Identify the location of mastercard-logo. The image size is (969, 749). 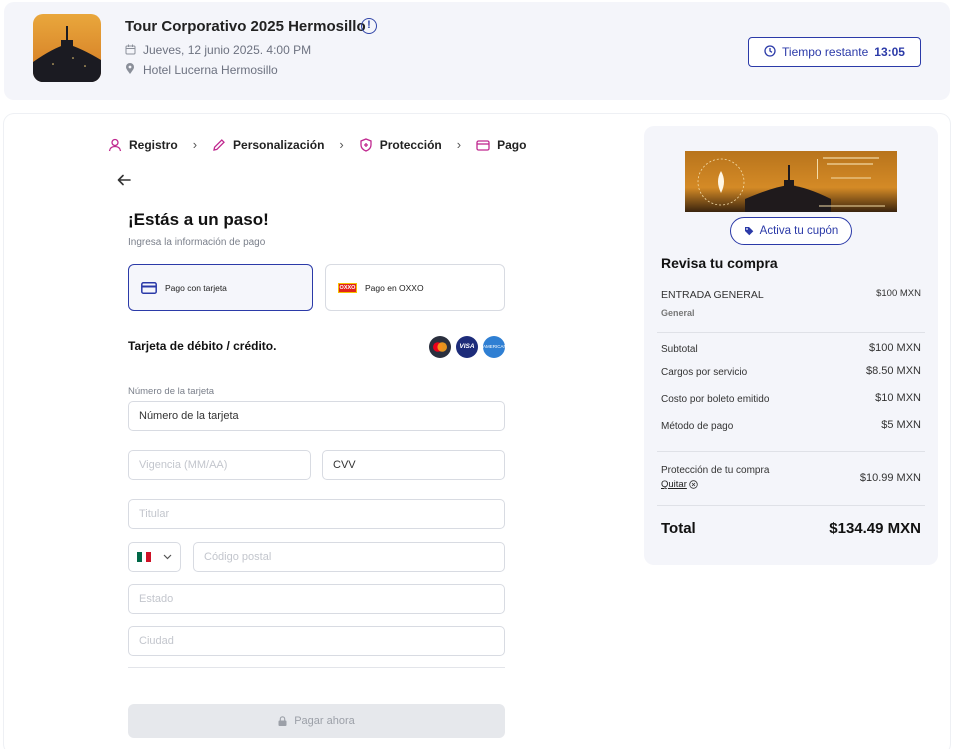
(440, 347).